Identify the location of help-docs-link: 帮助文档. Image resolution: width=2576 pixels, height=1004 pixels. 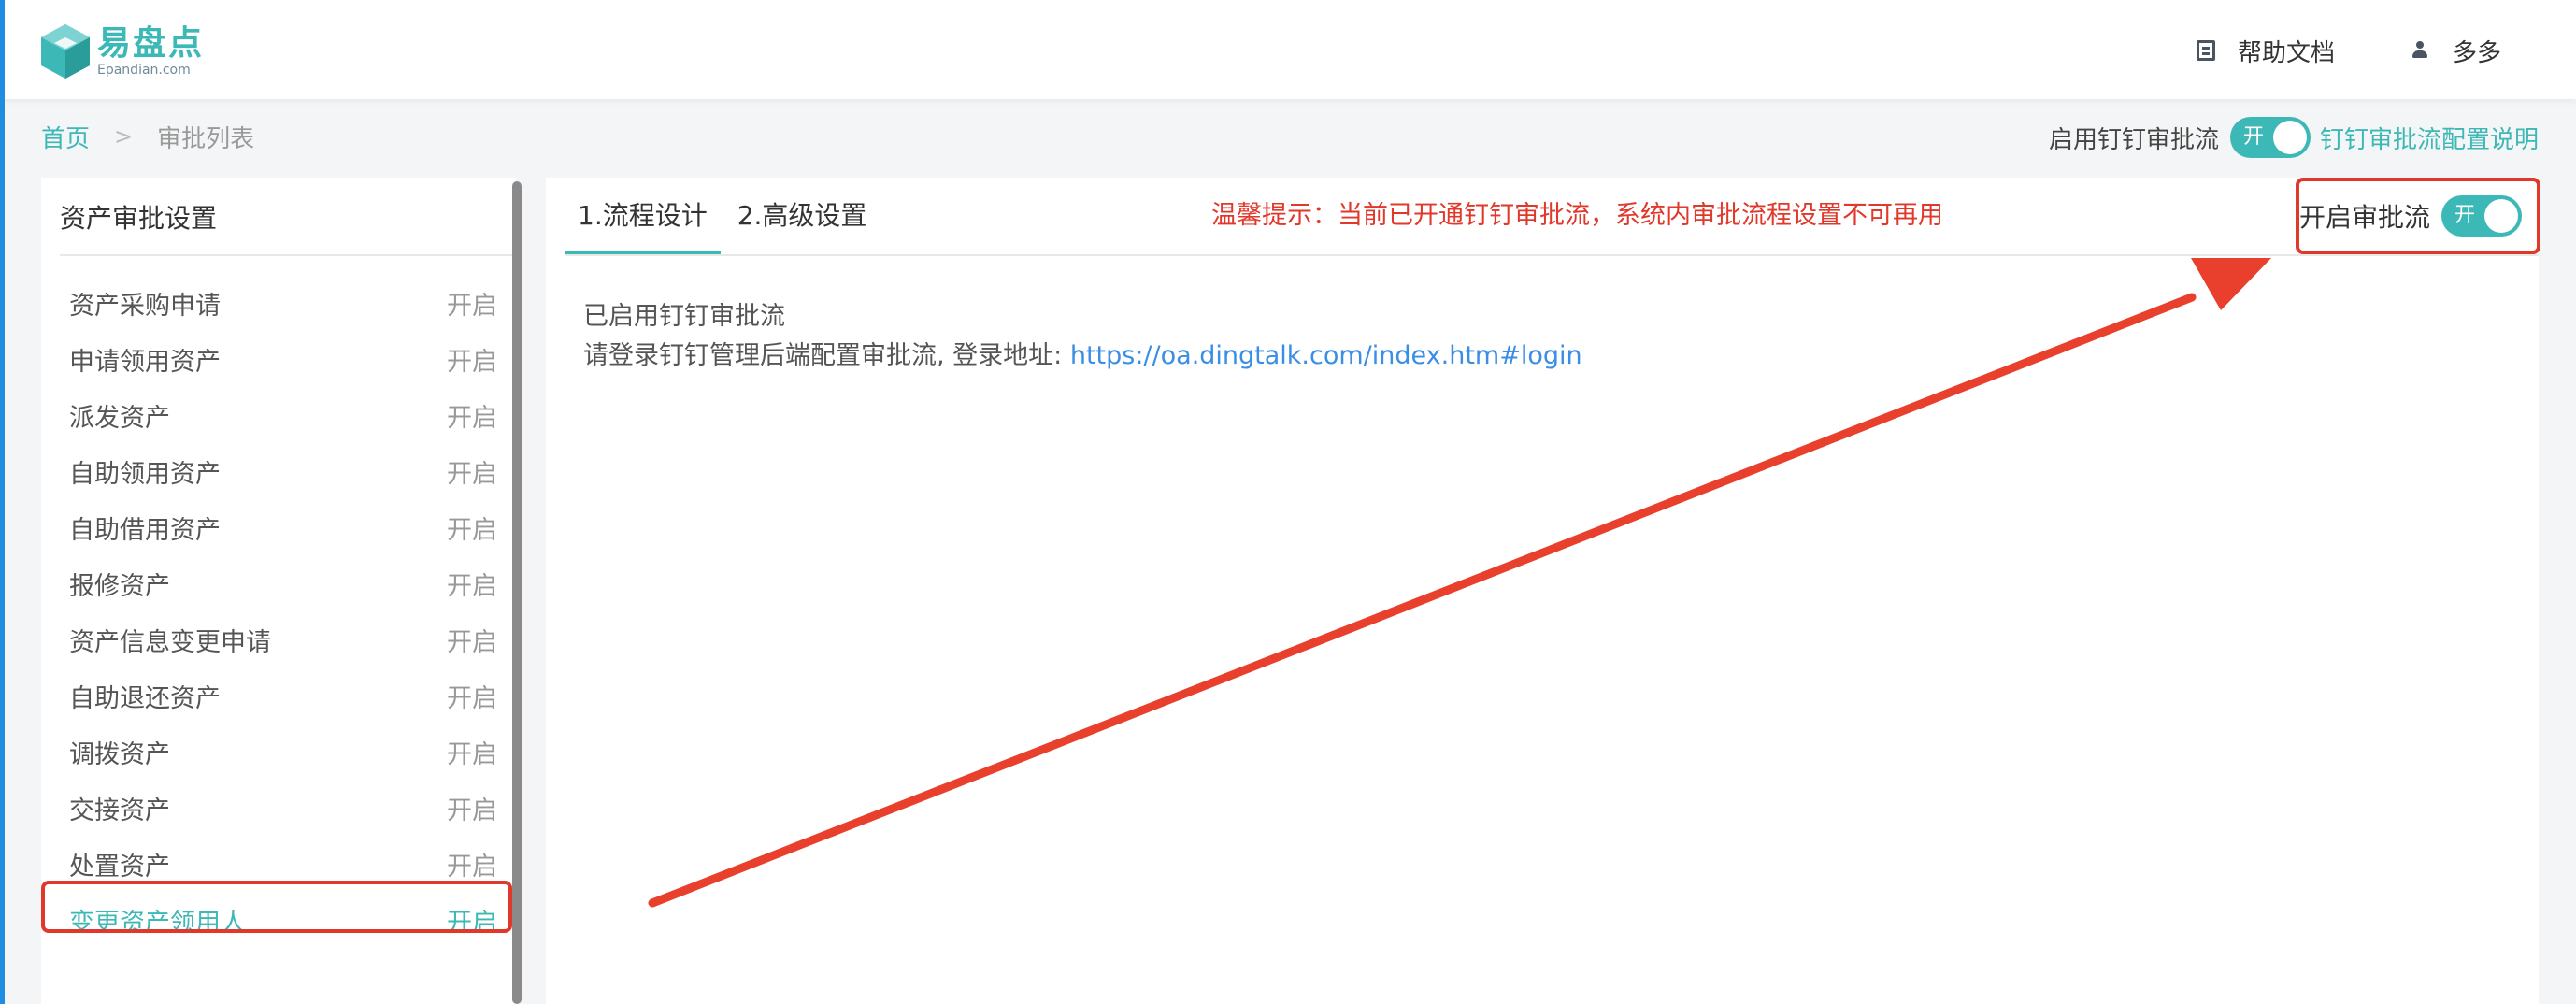
(2266, 50).